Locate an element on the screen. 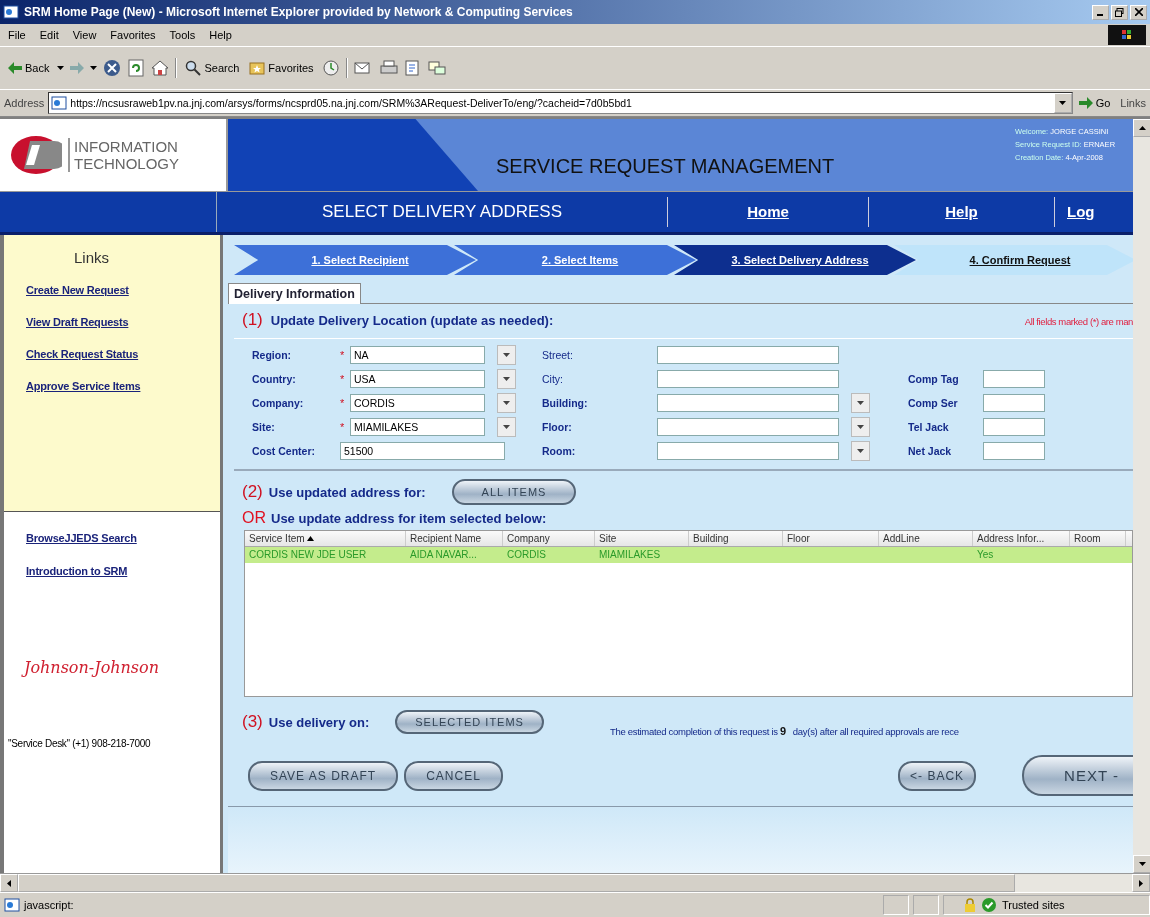 The width and height of the screenshot is (1150, 917). progress-step: 1. Select Recipient is located at coordinates (355, 260).